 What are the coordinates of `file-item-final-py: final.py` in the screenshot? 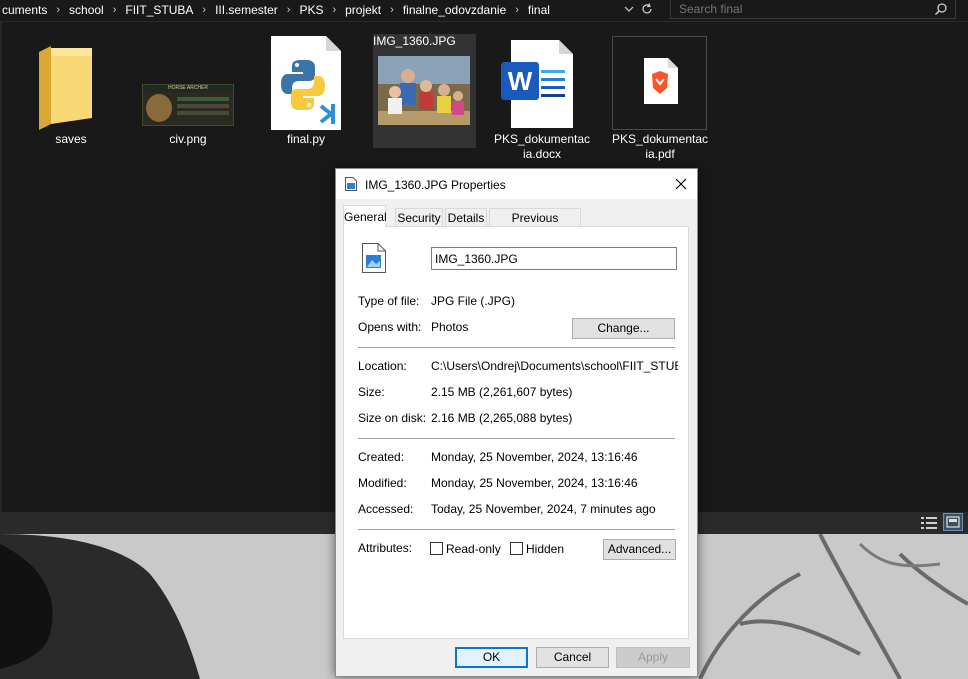 It's located at (306, 93).